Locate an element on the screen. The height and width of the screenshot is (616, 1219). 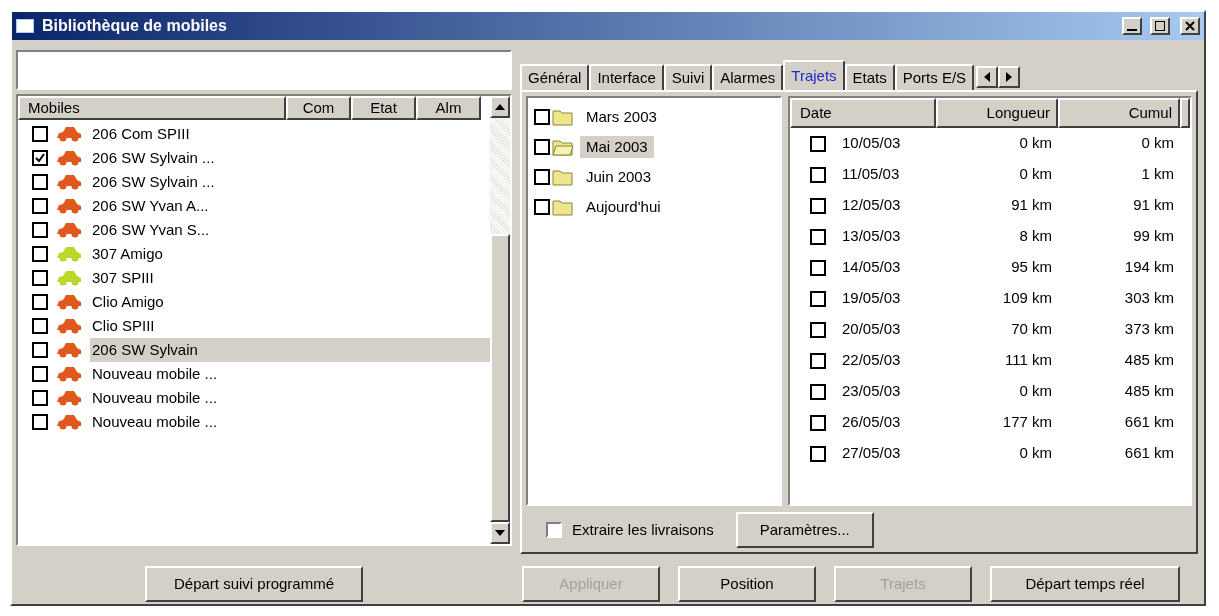
tab: Suivi is located at coordinates (688, 77).